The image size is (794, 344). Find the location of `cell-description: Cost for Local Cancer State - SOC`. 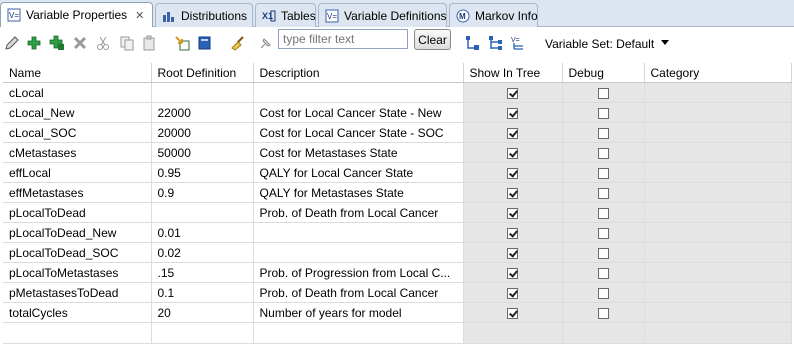

cell-description: Cost for Local Cancer State - SOC is located at coordinates (358, 132).